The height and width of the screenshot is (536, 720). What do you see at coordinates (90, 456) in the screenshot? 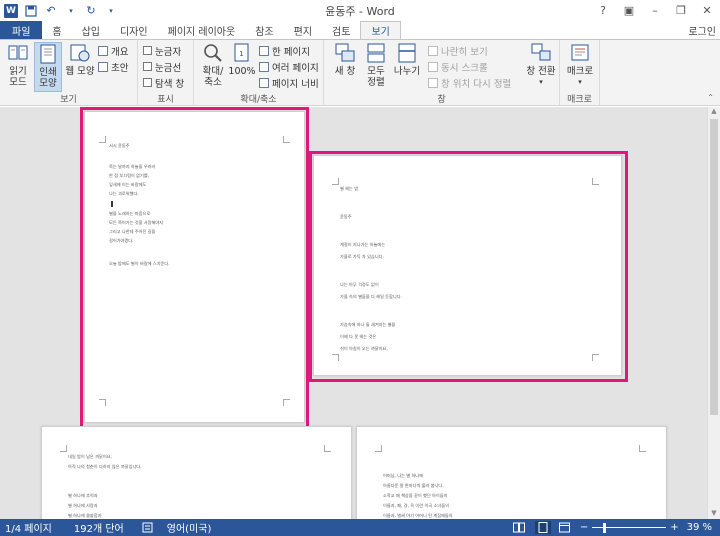
I see `text-line: 내일 밤이 남은 까닭이요,` at bounding box center [90, 456].